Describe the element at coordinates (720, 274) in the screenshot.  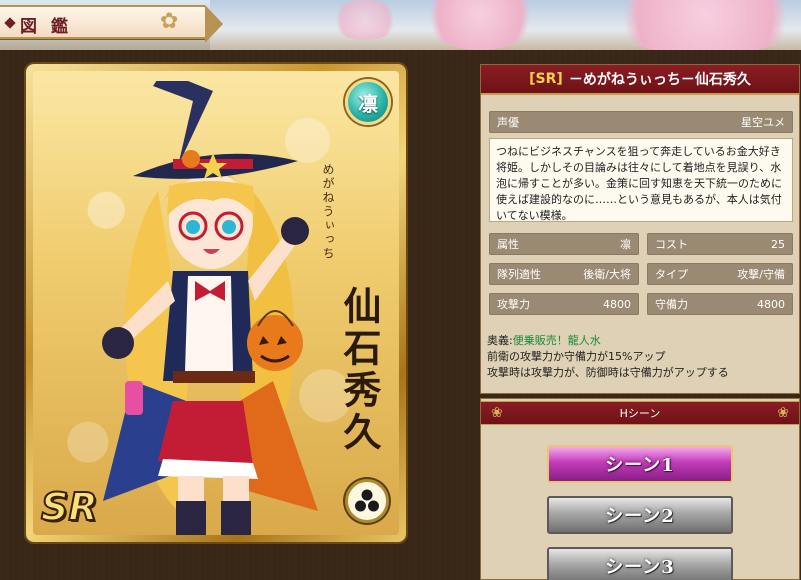
I see `stat-type: タイプ 攻撃/守備` at that location.